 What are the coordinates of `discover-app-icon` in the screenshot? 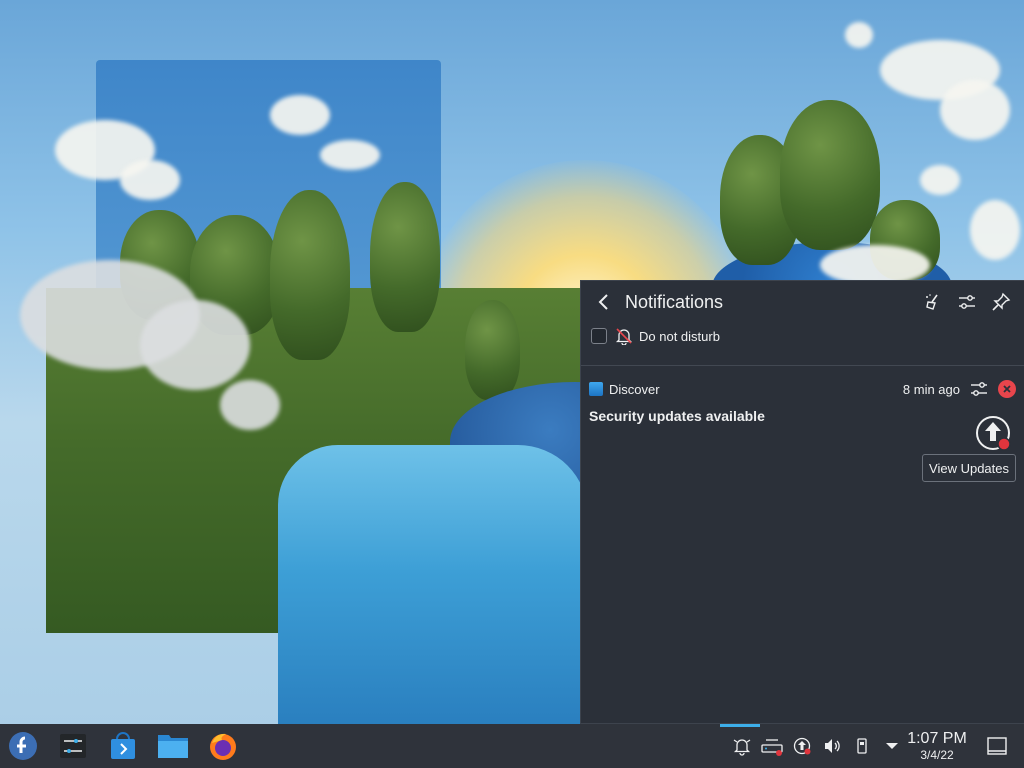 It's located at (596, 389).